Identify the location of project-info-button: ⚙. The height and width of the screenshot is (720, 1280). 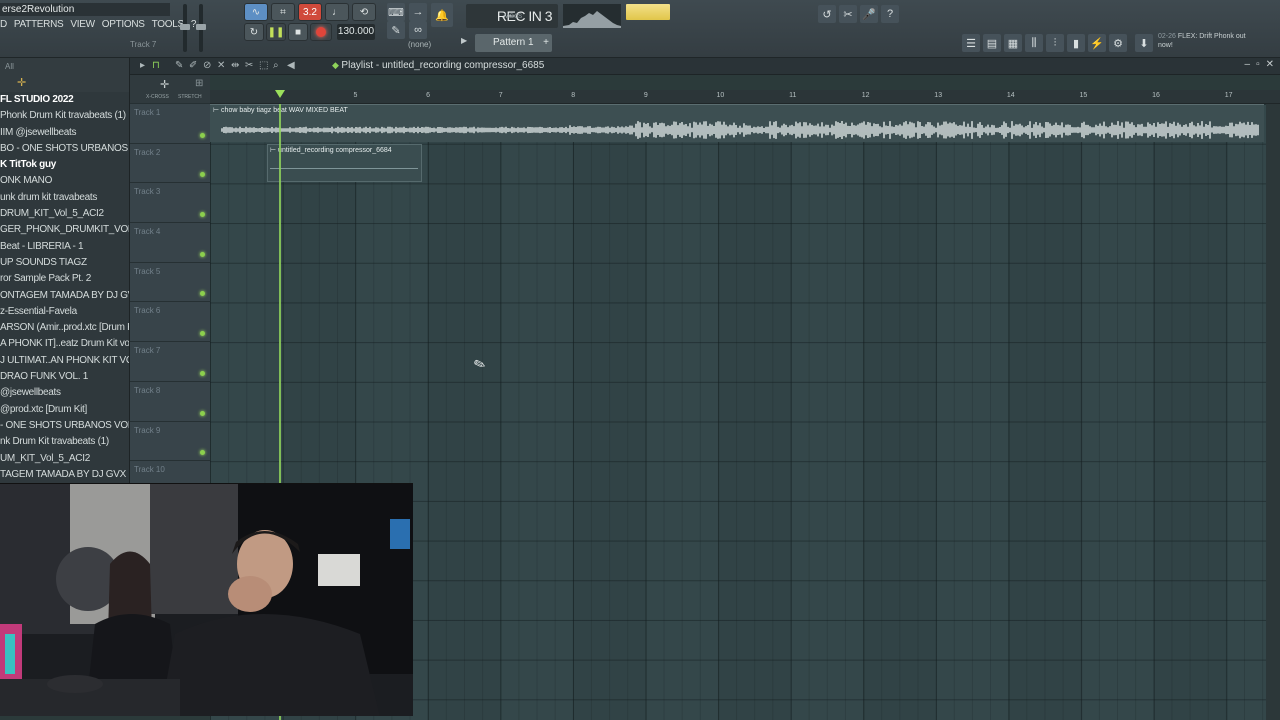
(1118, 43).